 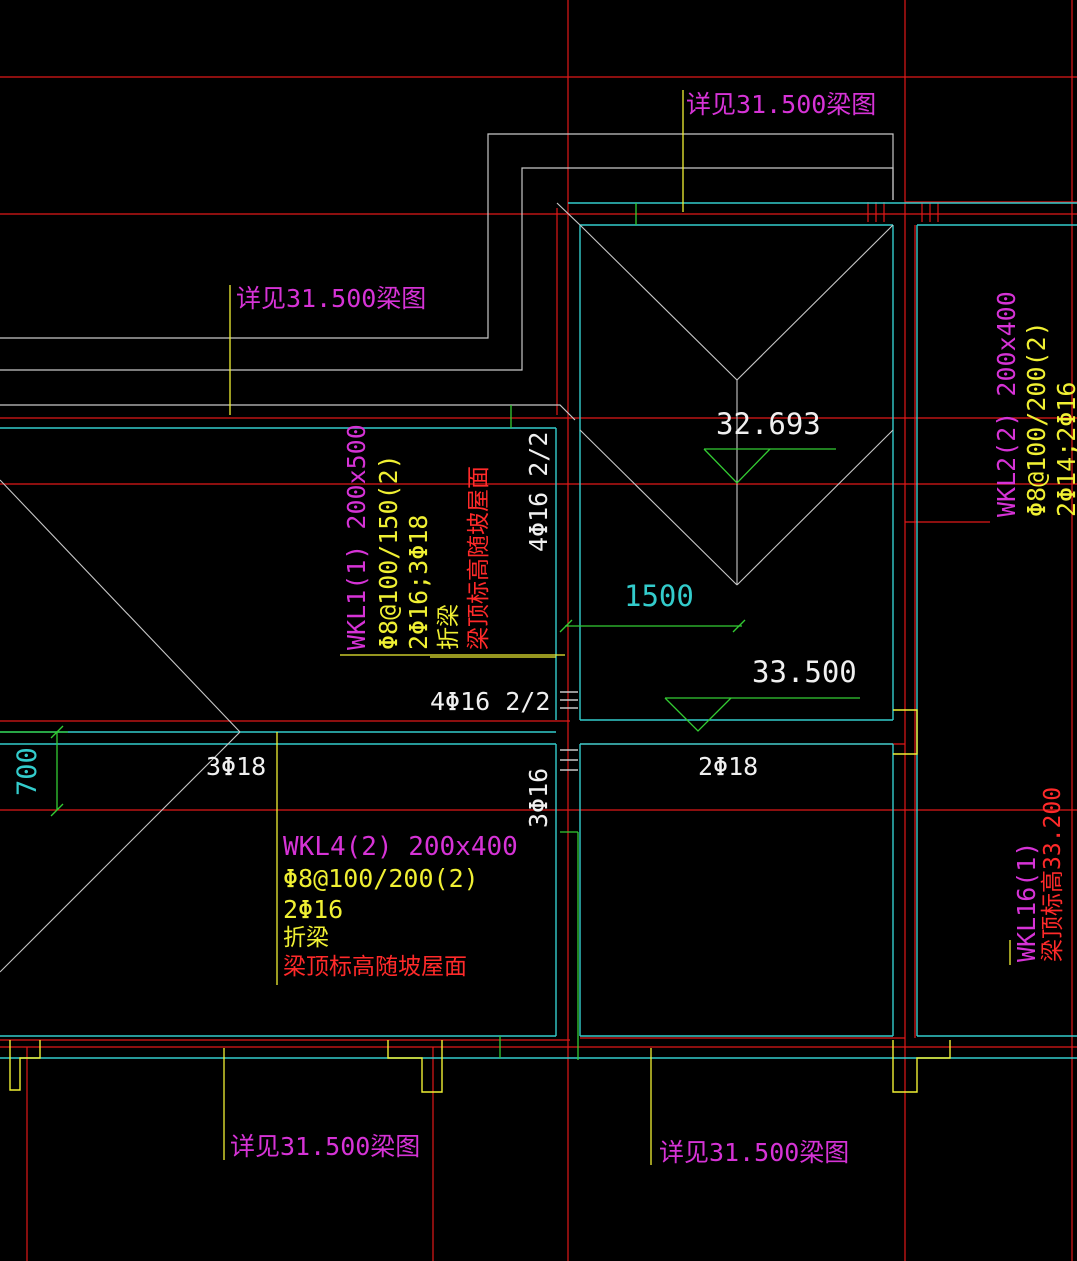 I want to click on elevation-mark-lower-triangle, so click(x=698, y=714).